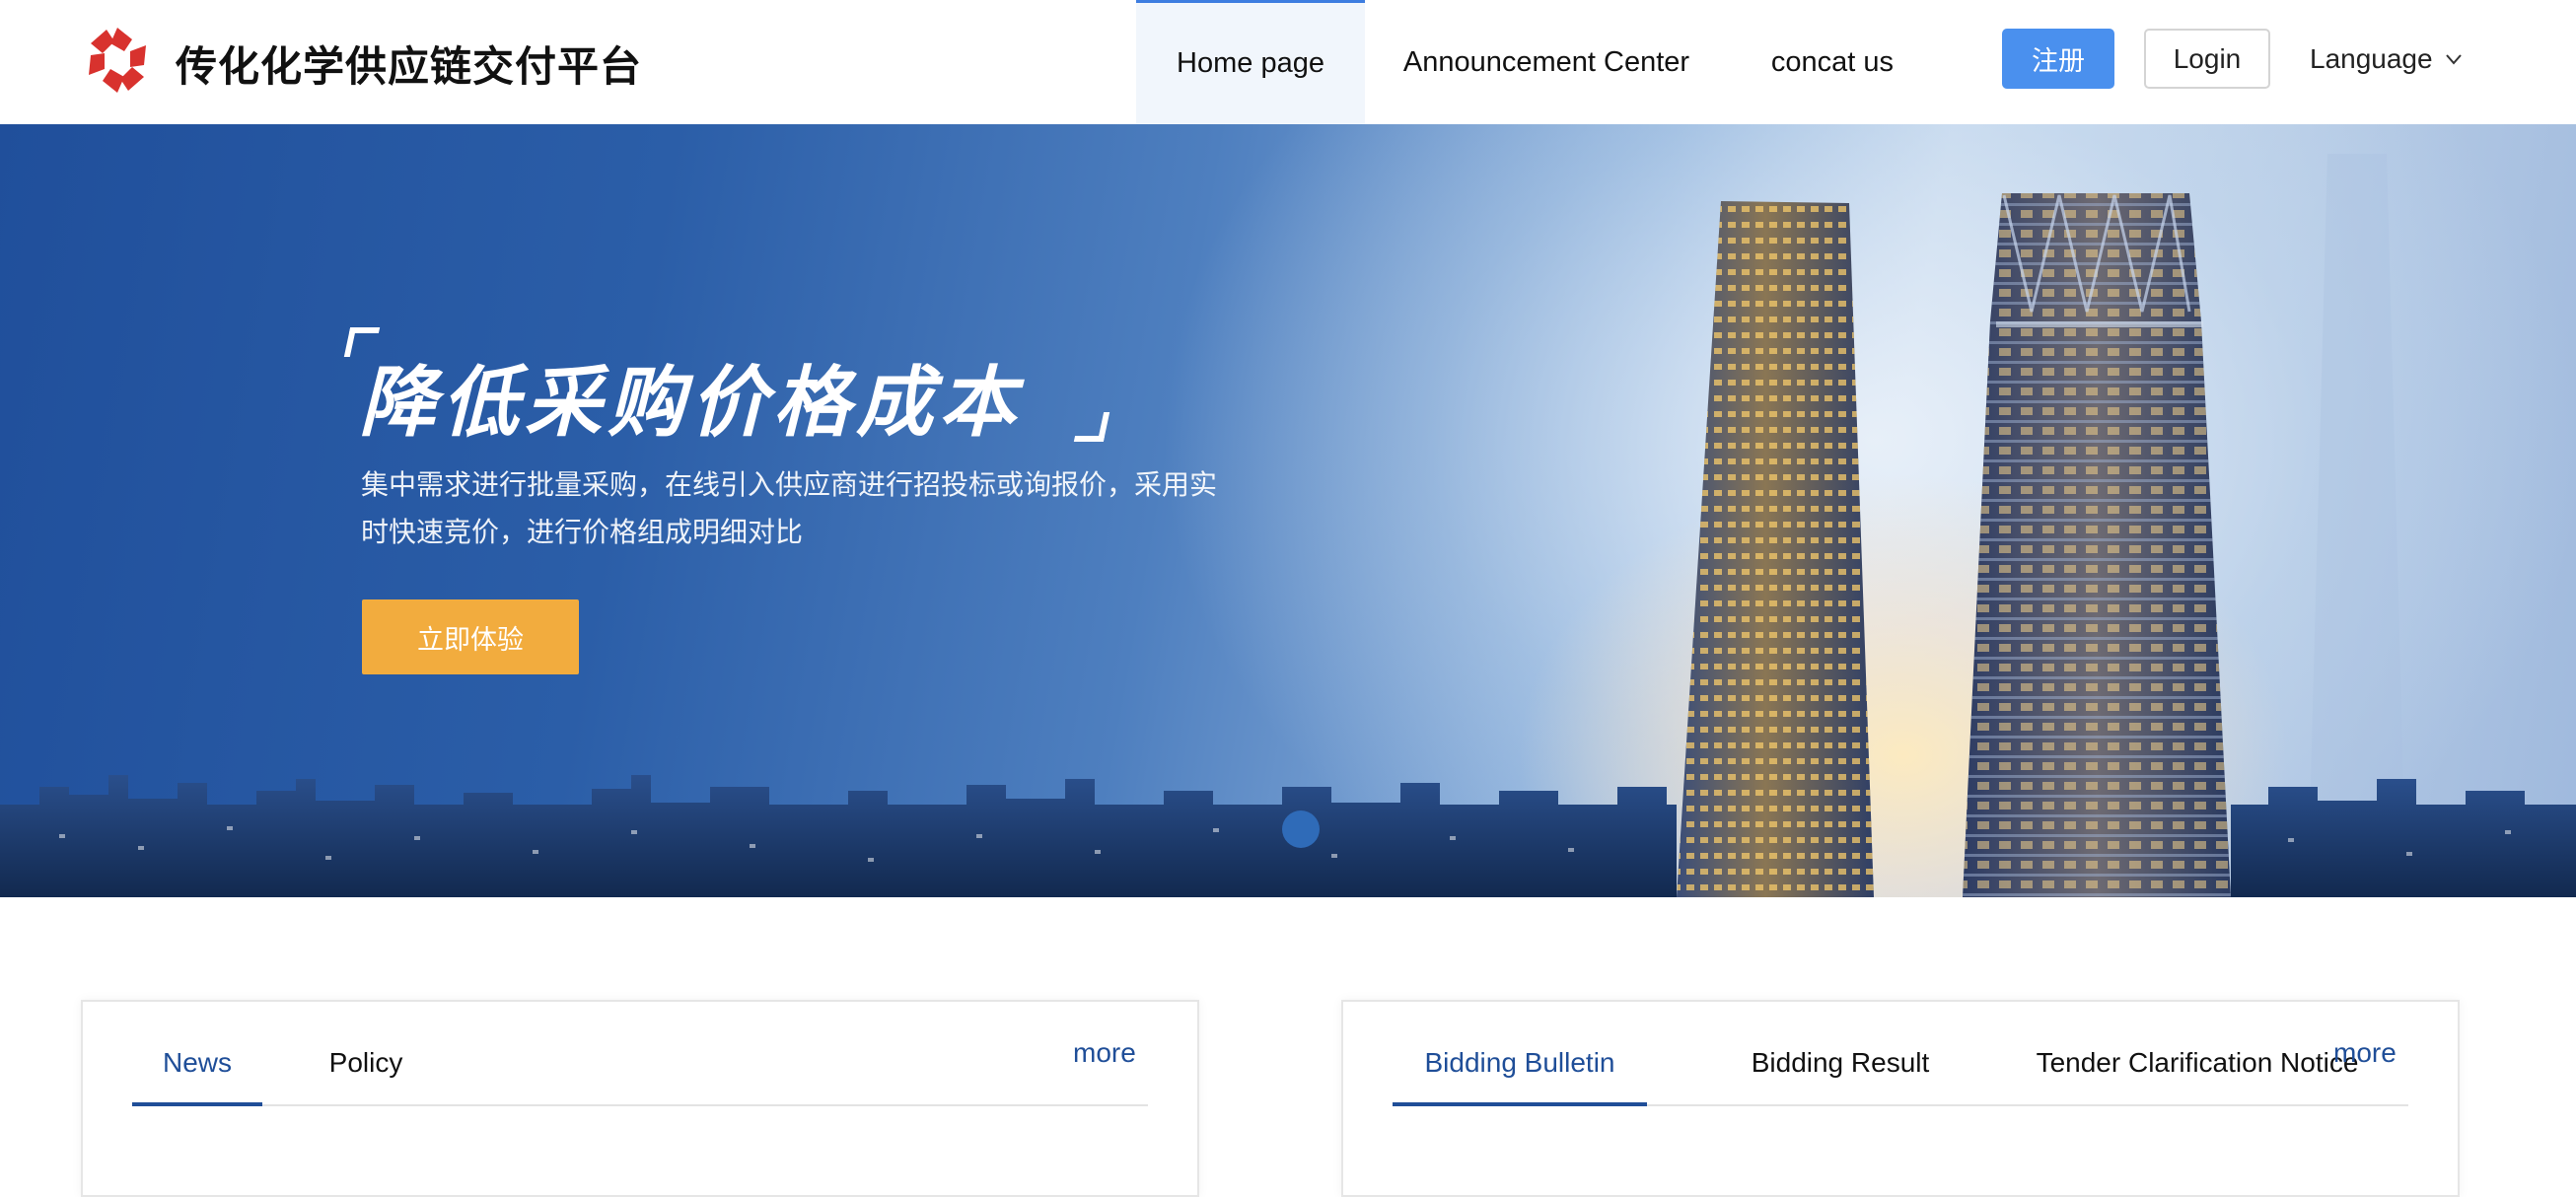 The image size is (2576, 1197). I want to click on news-more-link: more, so click(1104, 1053).